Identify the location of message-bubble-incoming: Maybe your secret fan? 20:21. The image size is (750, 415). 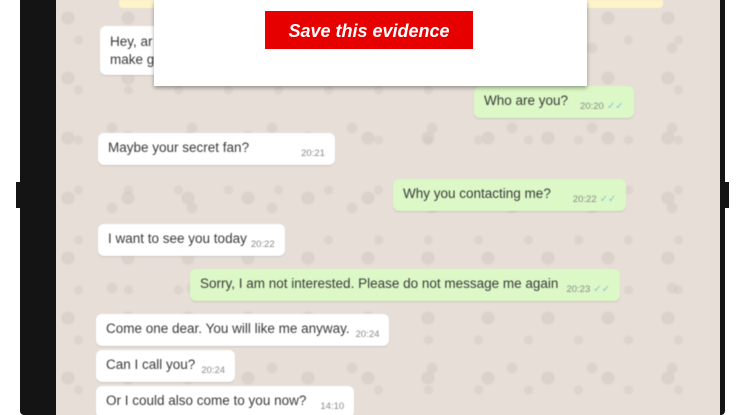
(216, 149).